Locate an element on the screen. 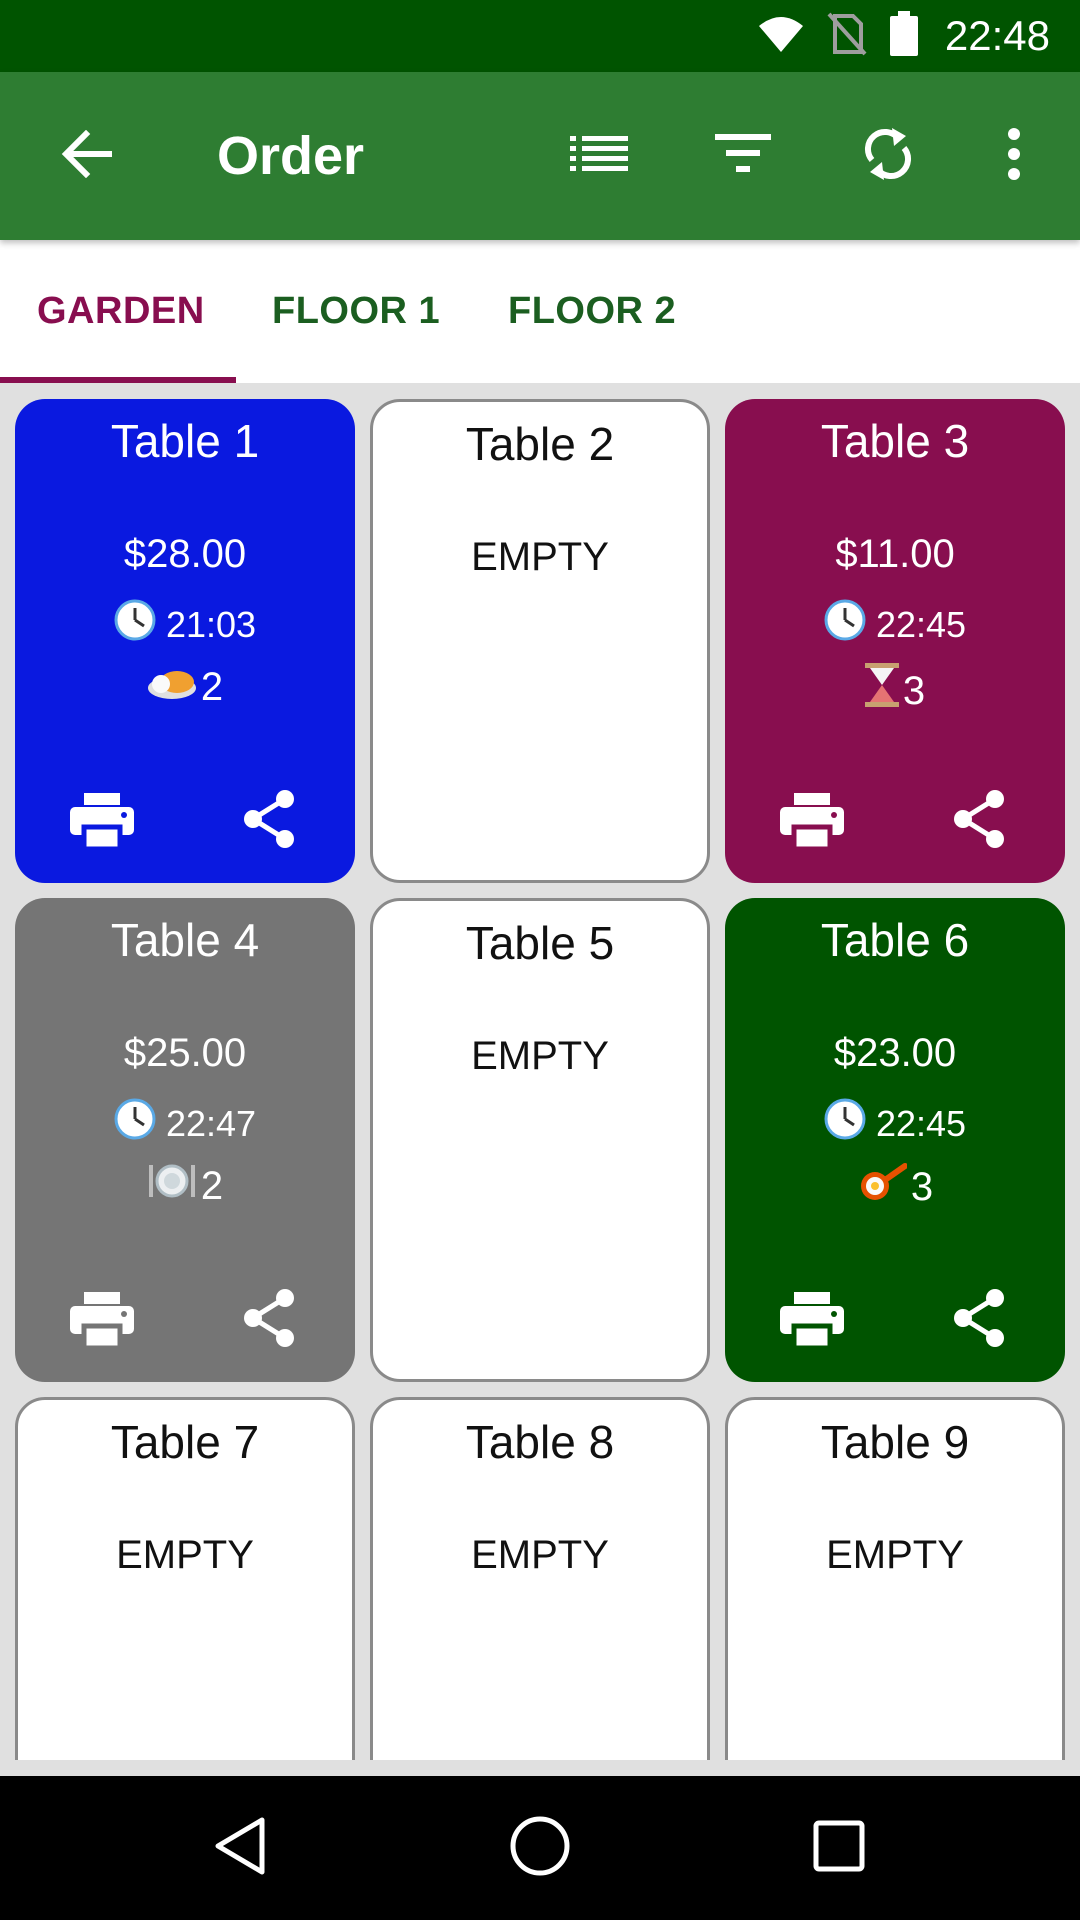  frying-pan-icon is located at coordinates (882, 1186).